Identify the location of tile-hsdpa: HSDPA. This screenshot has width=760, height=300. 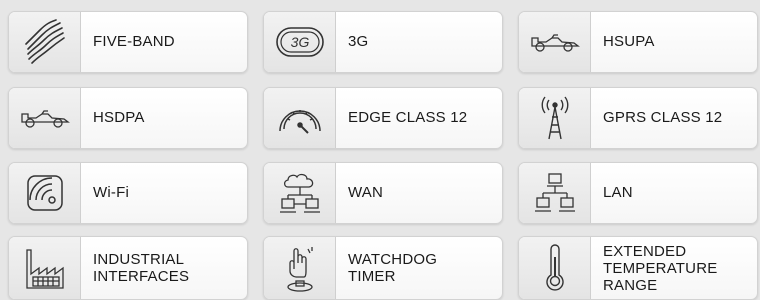
(128, 118).